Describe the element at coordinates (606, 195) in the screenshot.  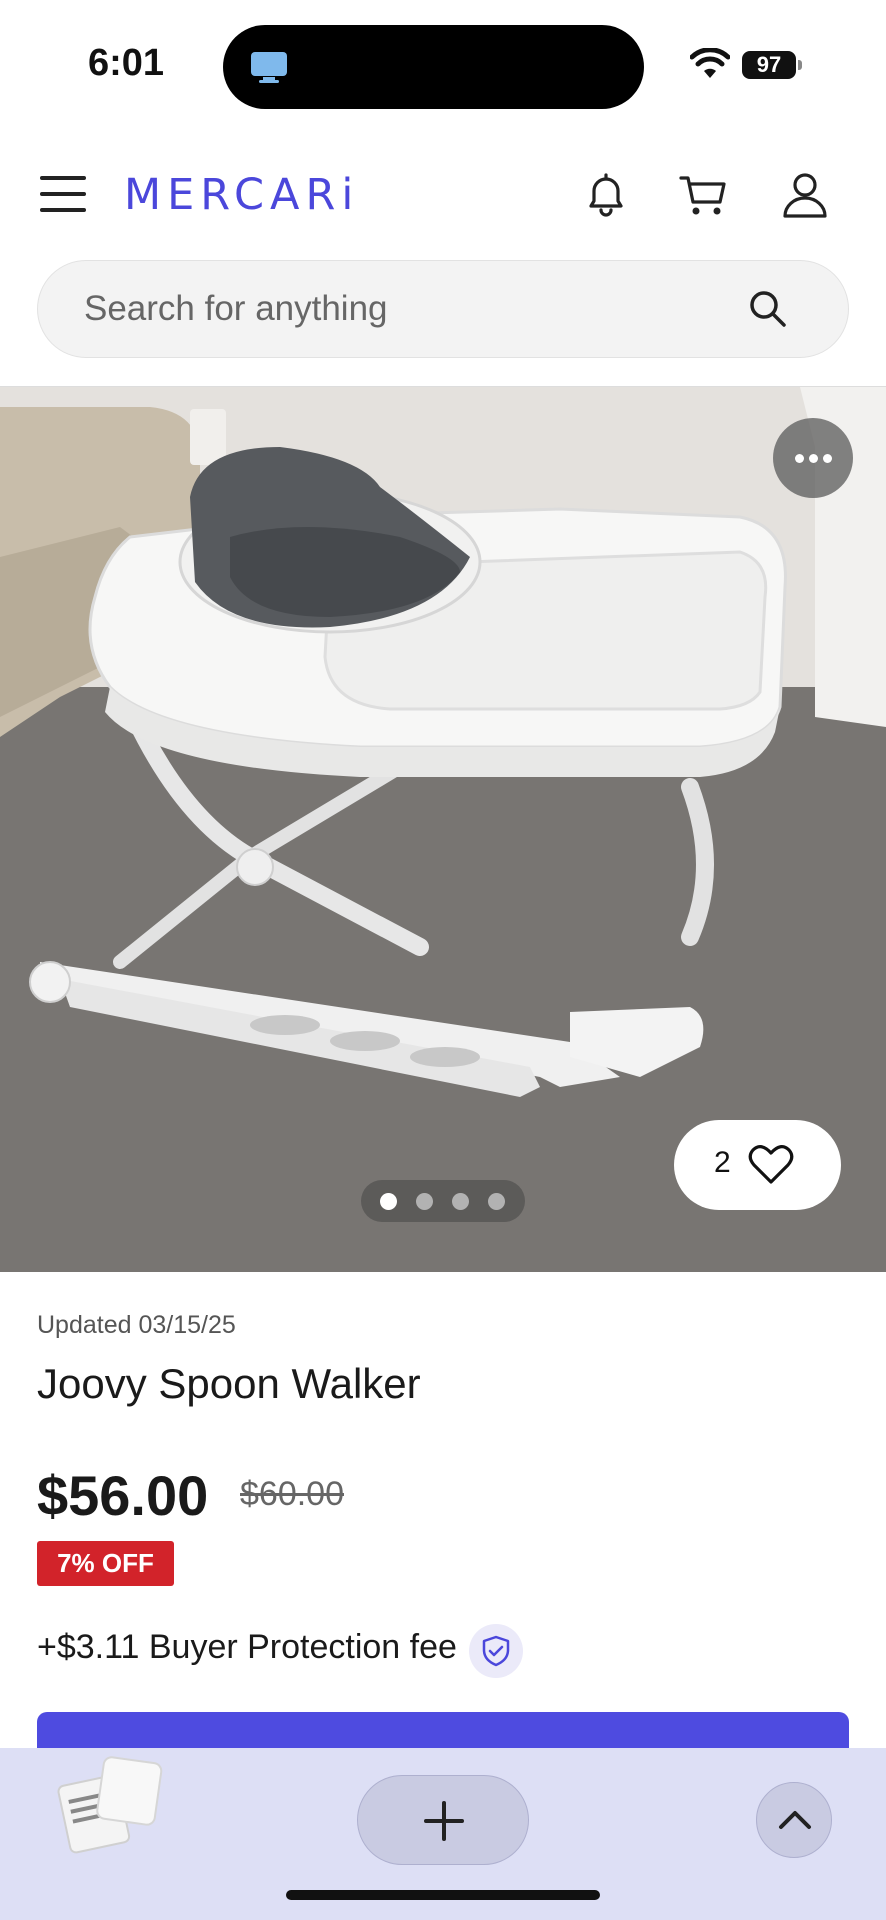
I see `bell-icon` at that location.